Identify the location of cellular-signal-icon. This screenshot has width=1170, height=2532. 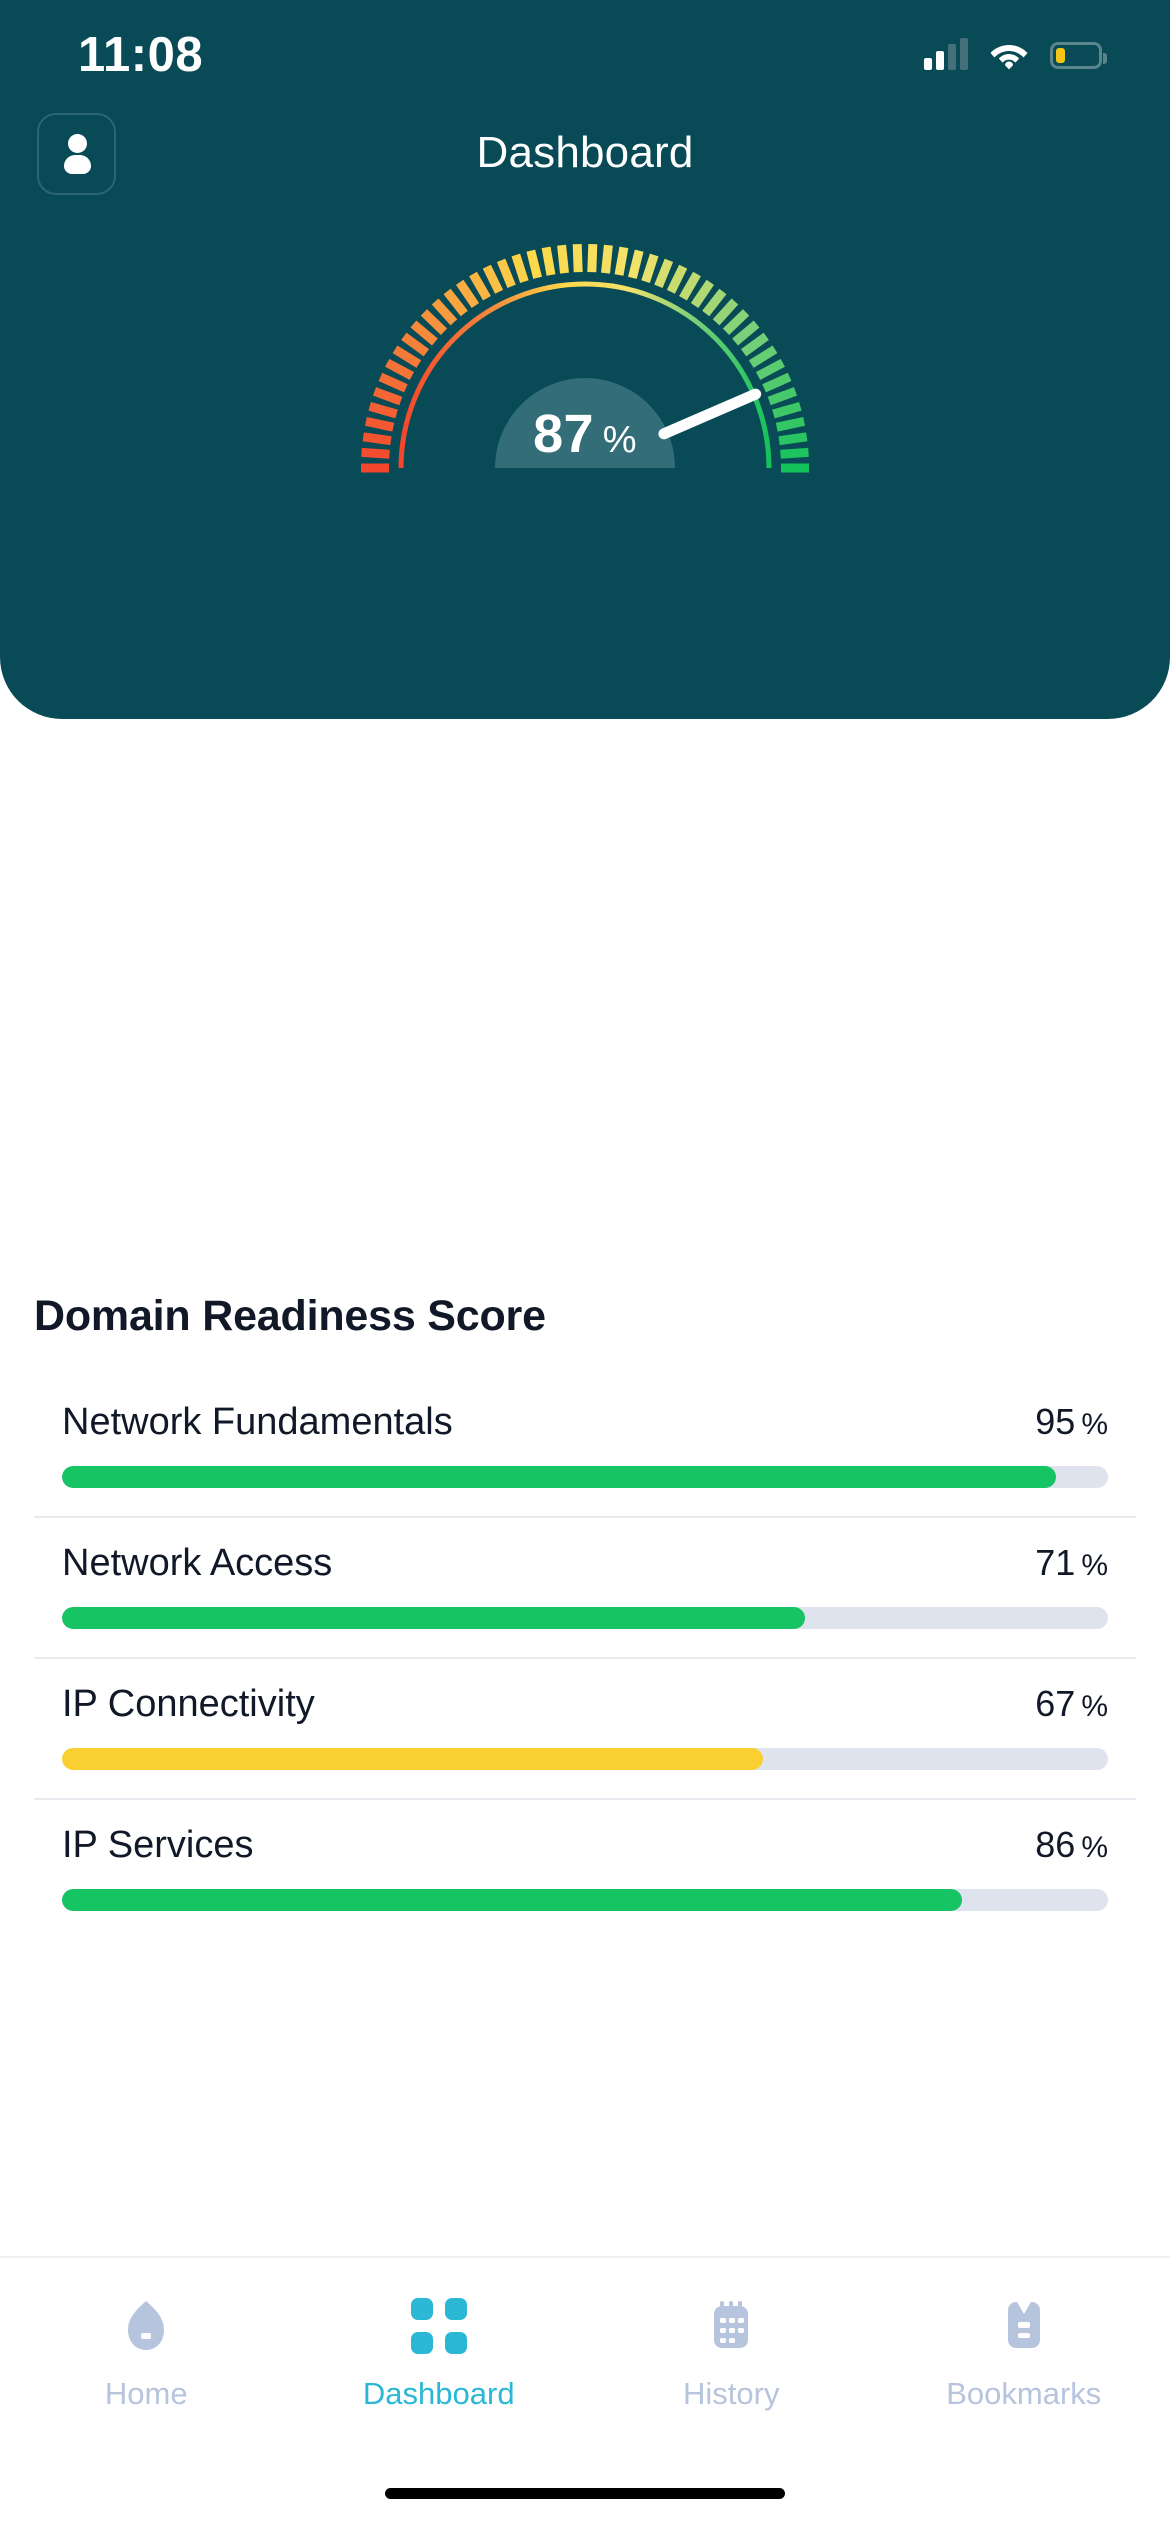
(946, 54).